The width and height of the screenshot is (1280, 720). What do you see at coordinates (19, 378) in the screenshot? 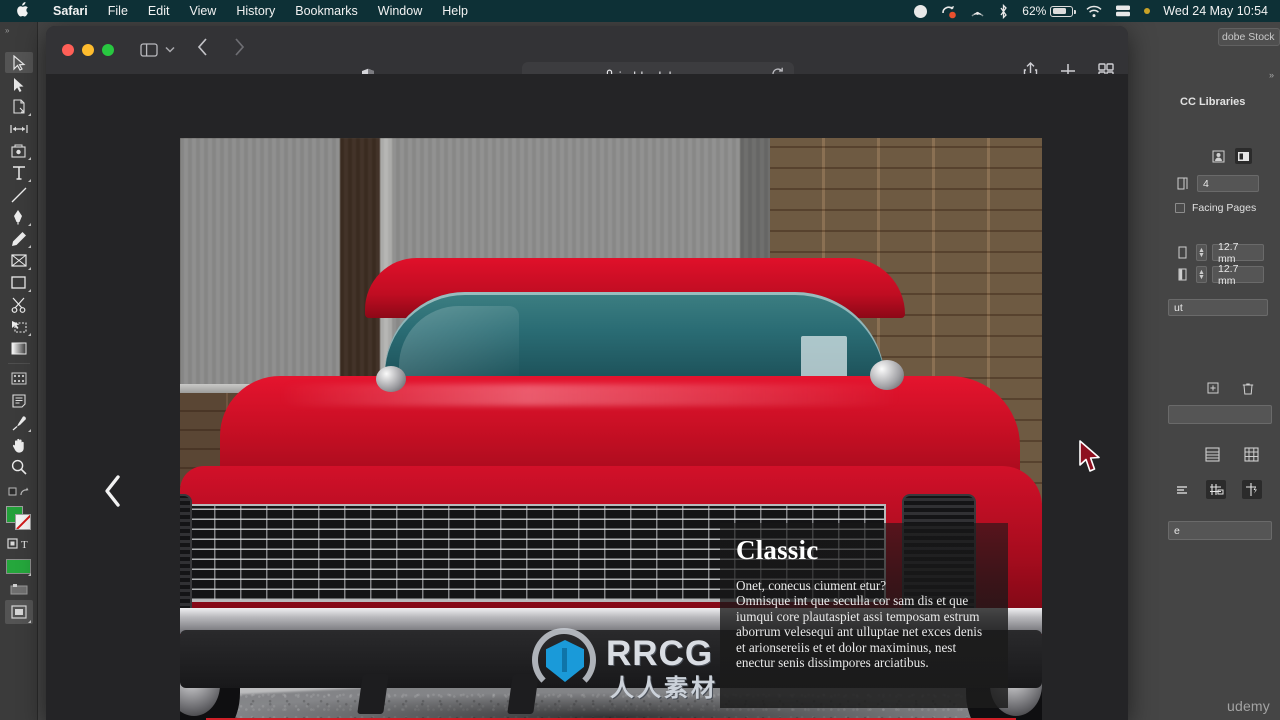
I see `gradient-feather-tool` at bounding box center [19, 378].